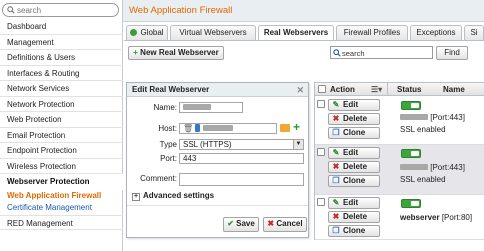 The image size is (484, 251). I want to click on sidebar-search-input, so click(65, 10).